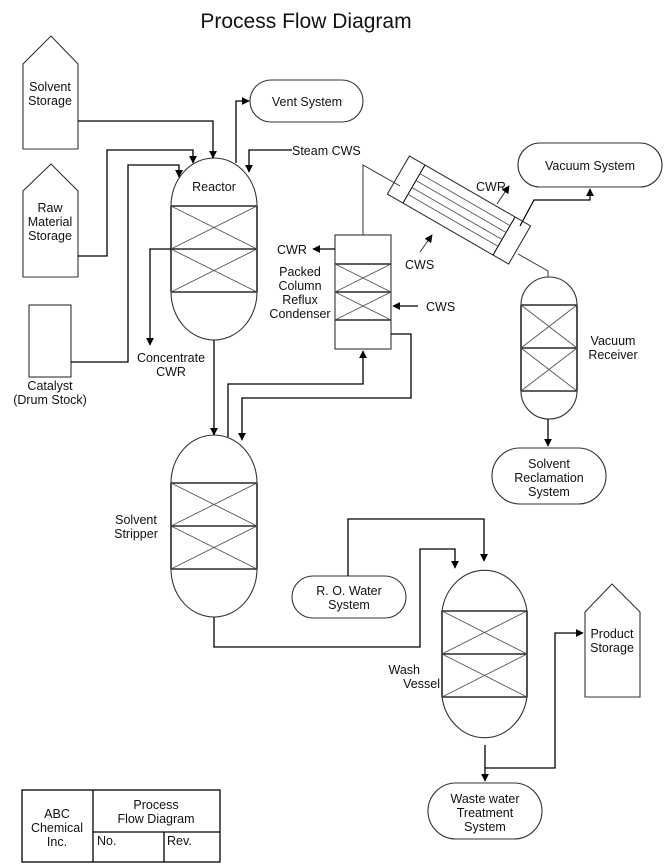 Image resolution: width=668 pixels, height=868 pixels. What do you see at coordinates (171, 372) in the screenshot?
I see `concentrate-label-2: CWR` at bounding box center [171, 372].